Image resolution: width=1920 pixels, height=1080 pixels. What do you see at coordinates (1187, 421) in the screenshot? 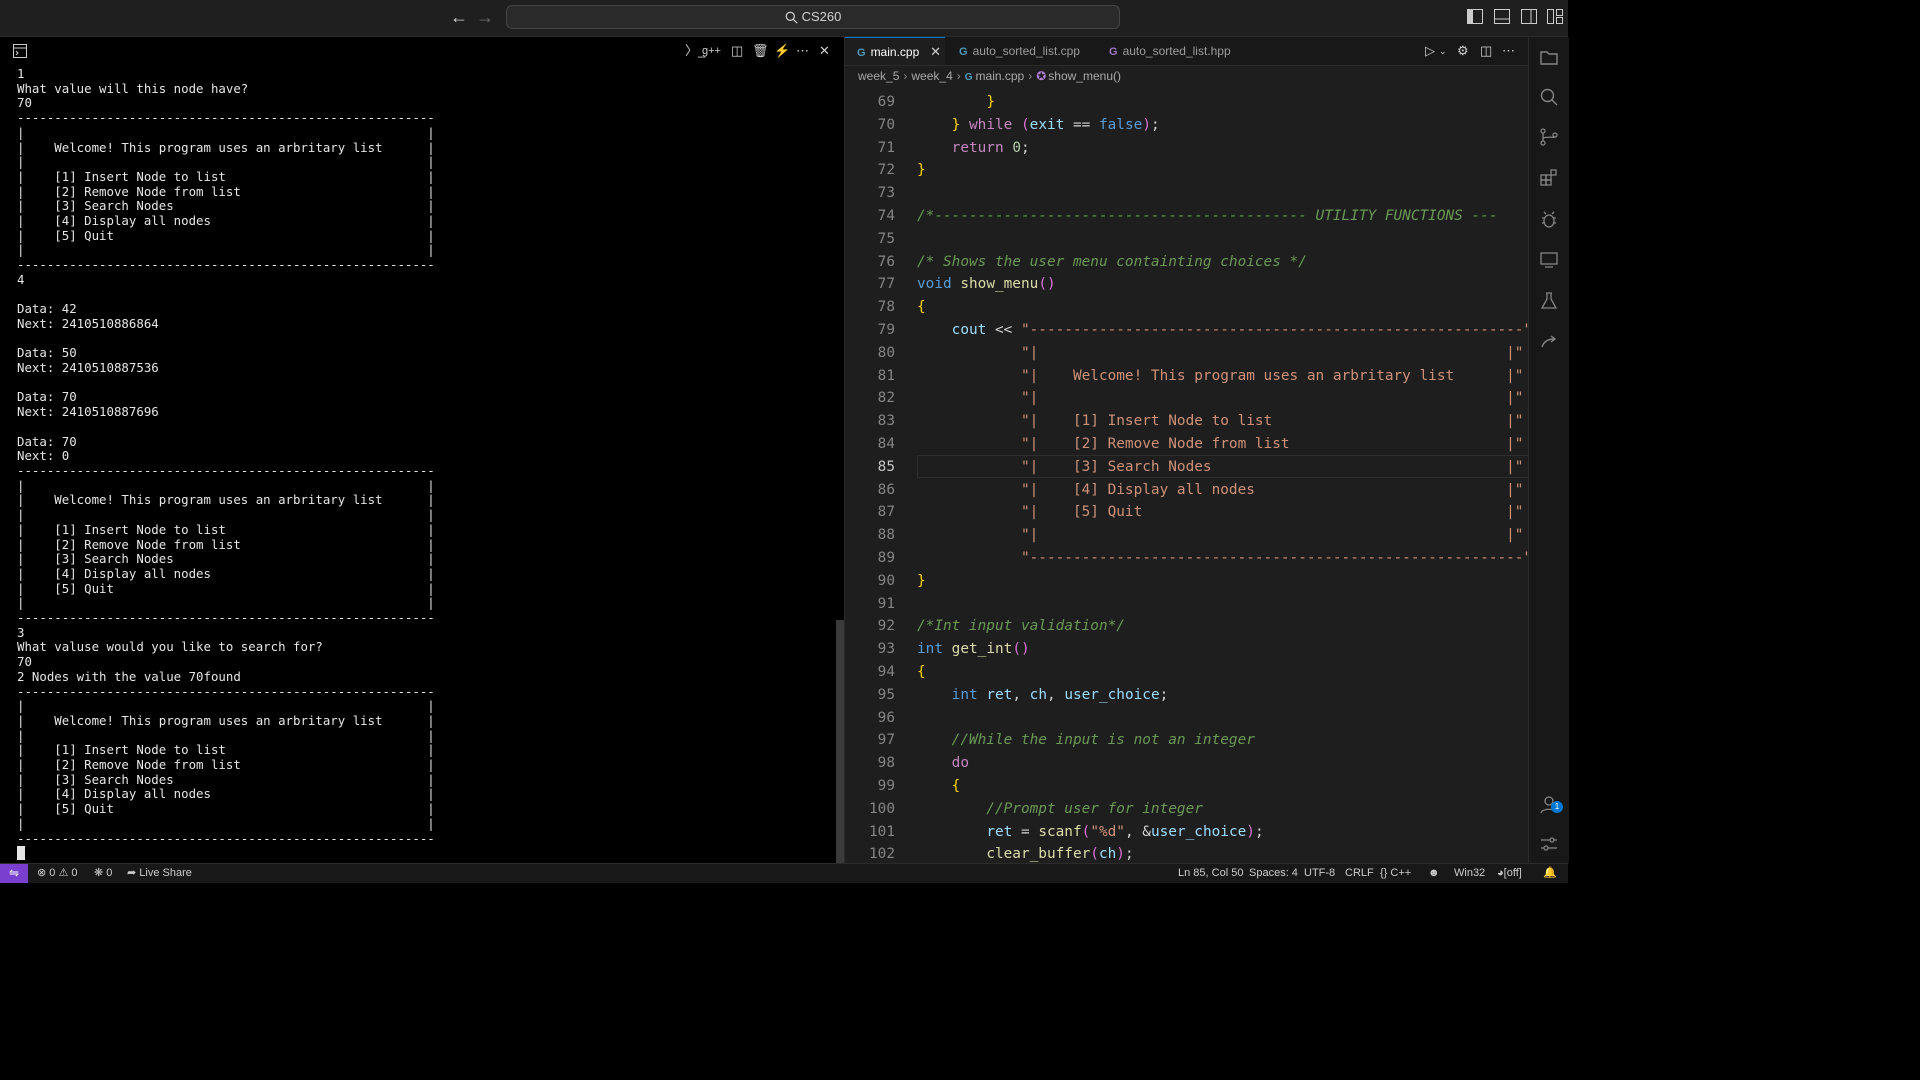
I see `code-line: 83 "| [1] Insert Node to list |"` at bounding box center [1187, 421].